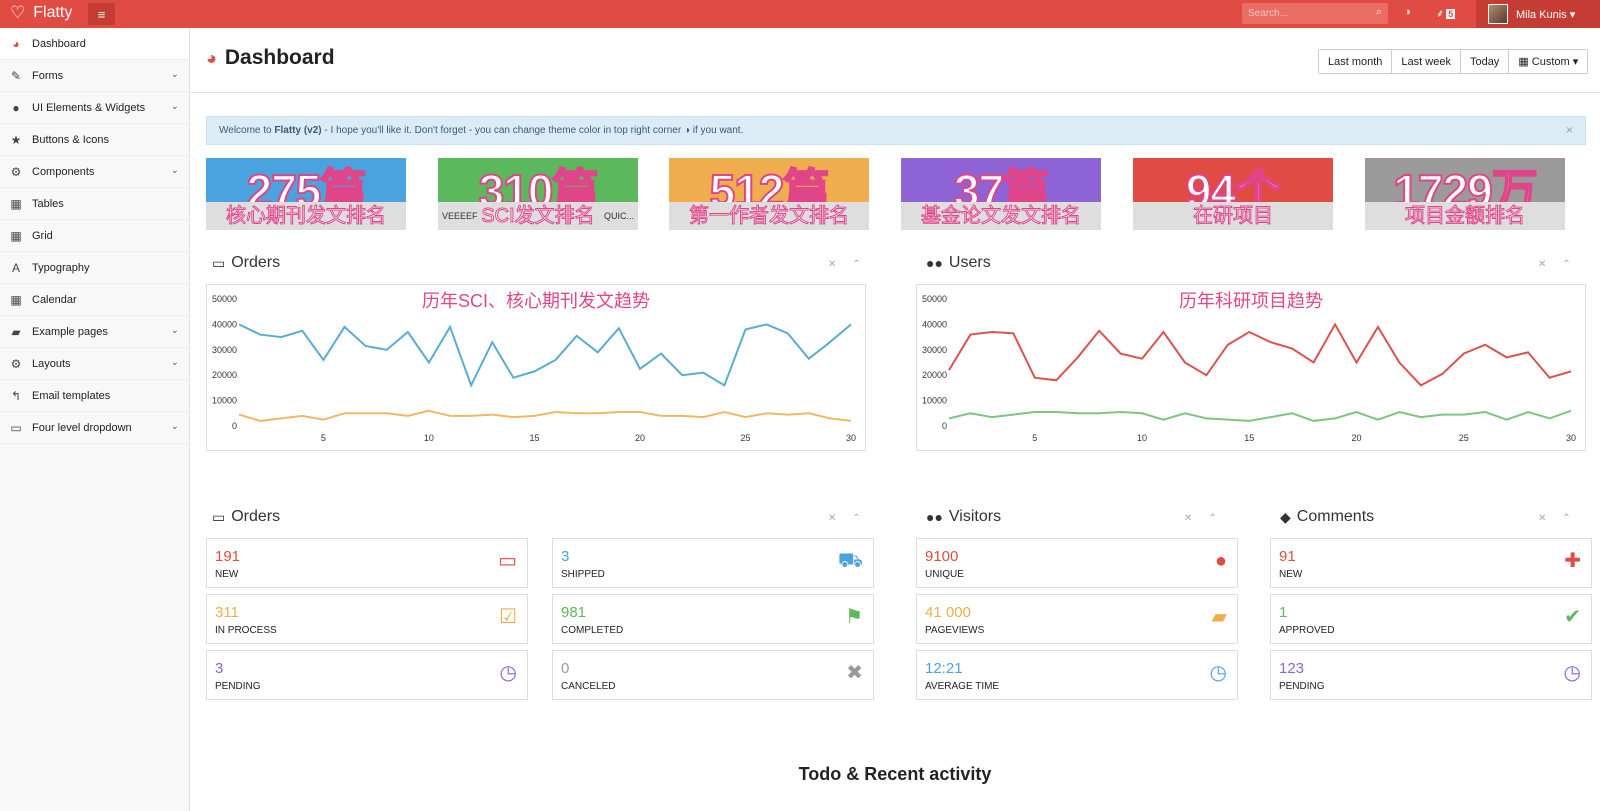  I want to click on stat-box-completed: 981 COMPLETED ⚑, so click(713, 619).